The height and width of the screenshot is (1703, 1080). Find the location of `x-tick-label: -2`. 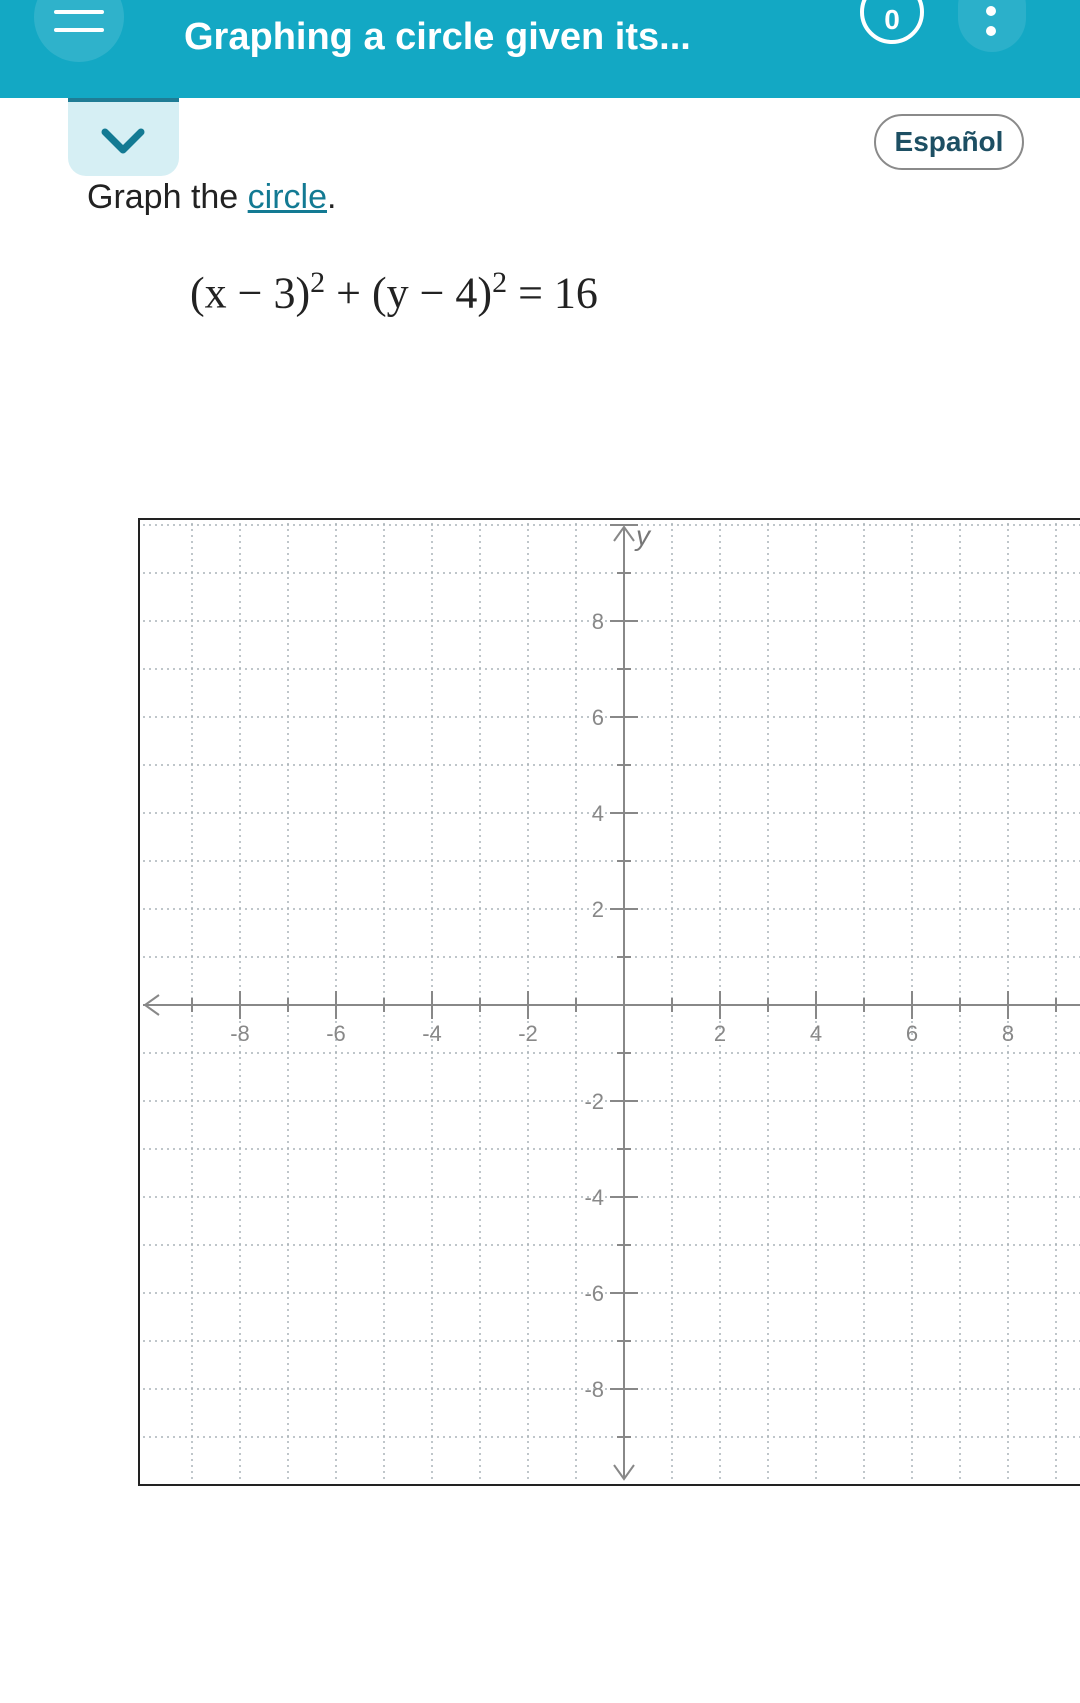

x-tick-label: -2 is located at coordinates (528, 1033).